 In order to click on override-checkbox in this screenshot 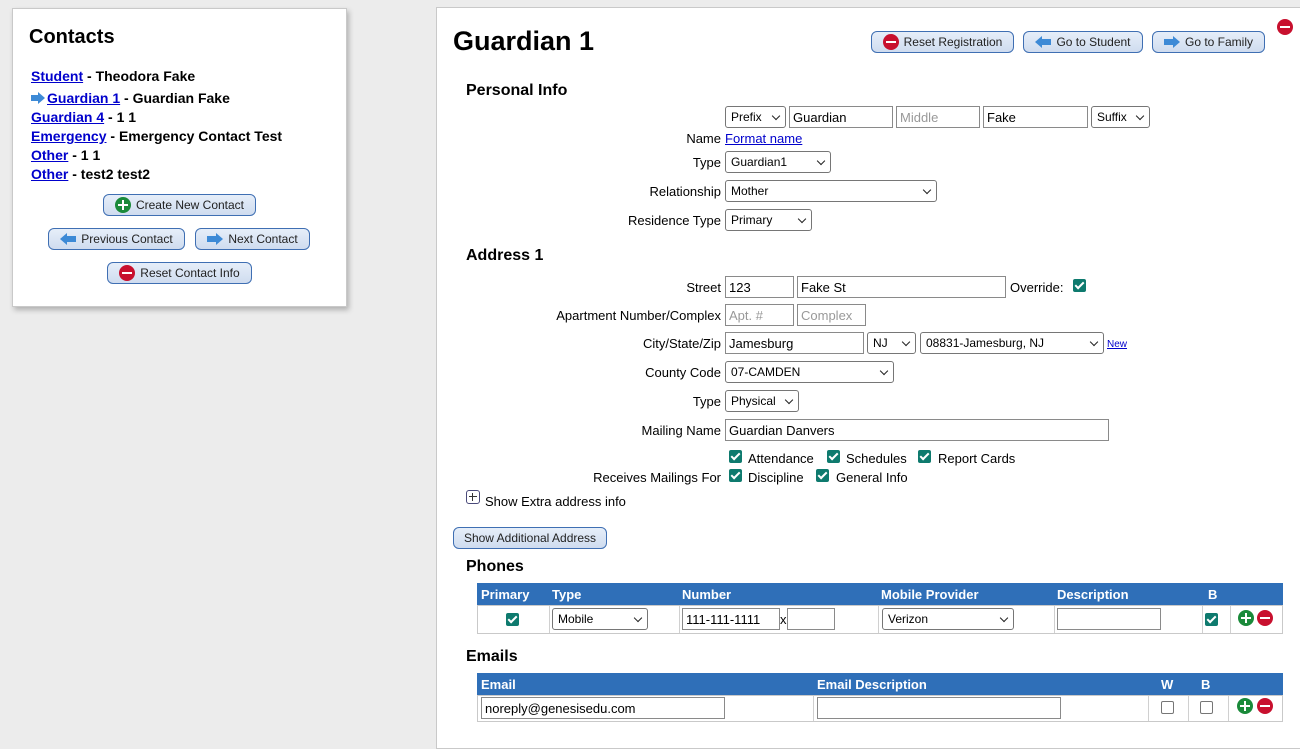, I will do `click(1079, 285)`.